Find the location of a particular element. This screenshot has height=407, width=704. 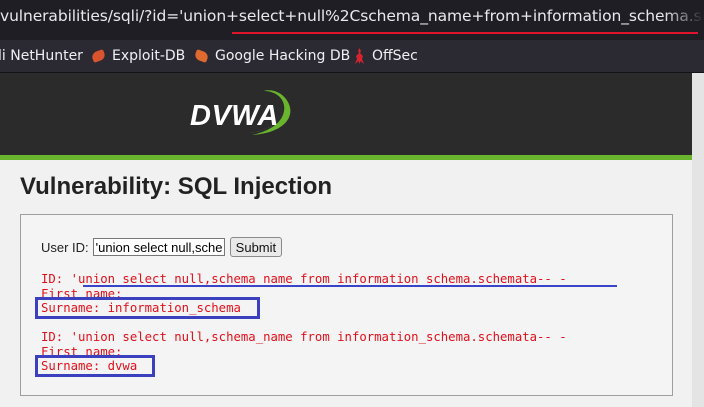

offsec-icon is located at coordinates (359, 56).